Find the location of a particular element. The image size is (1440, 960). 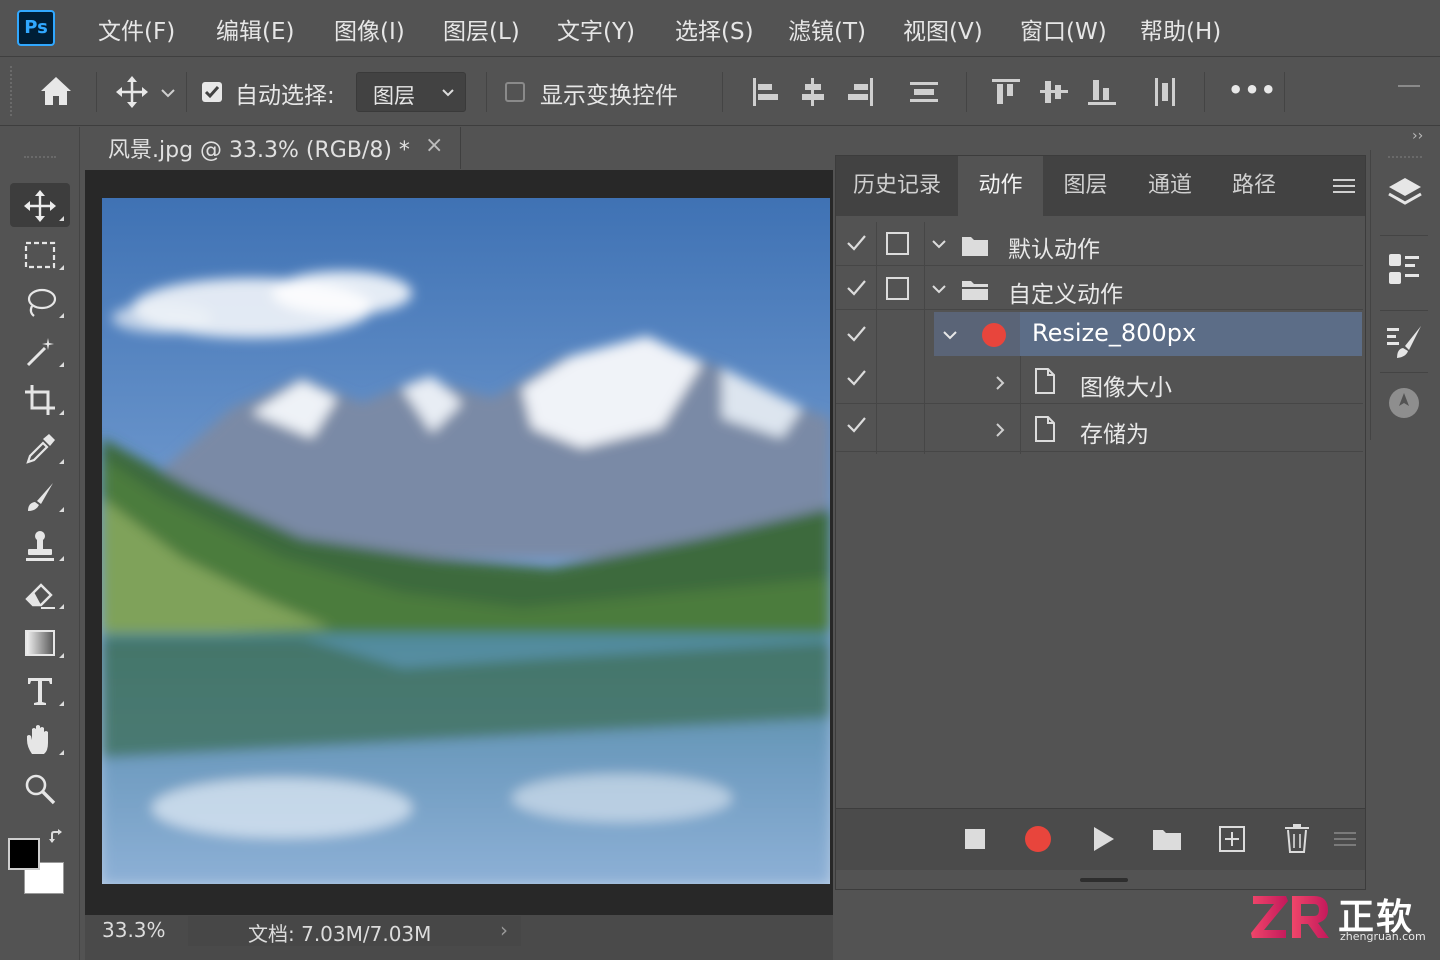

zoom-tool is located at coordinates (40, 788).